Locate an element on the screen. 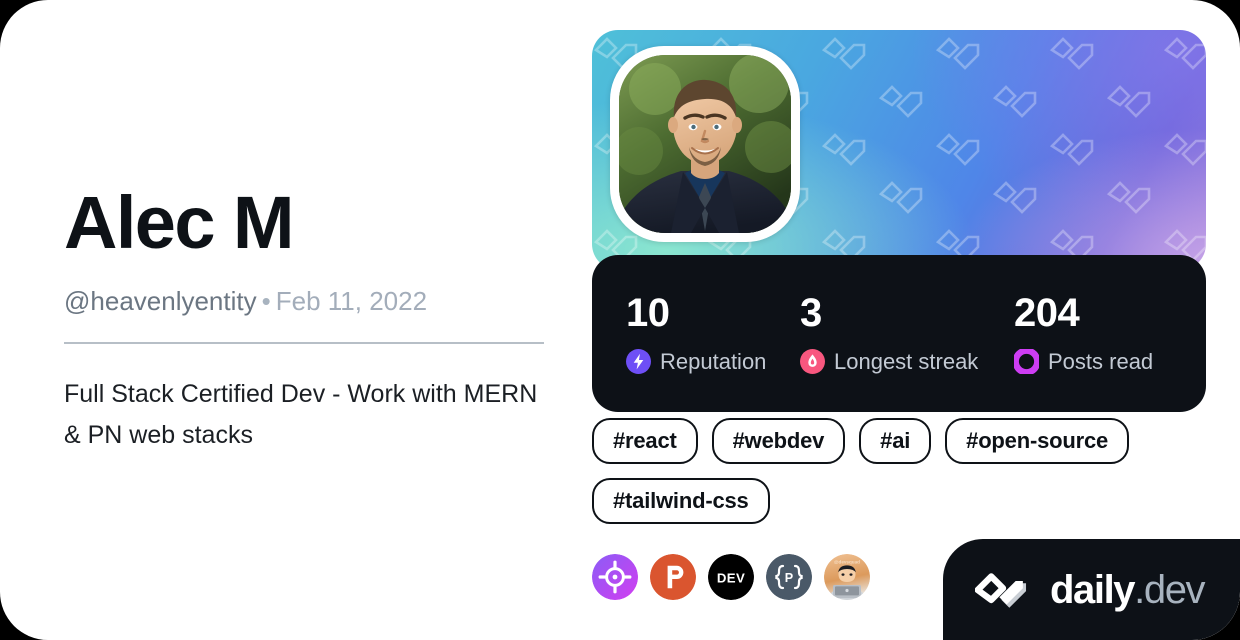  user-avatar-icon: @devsquad is located at coordinates (847, 577).